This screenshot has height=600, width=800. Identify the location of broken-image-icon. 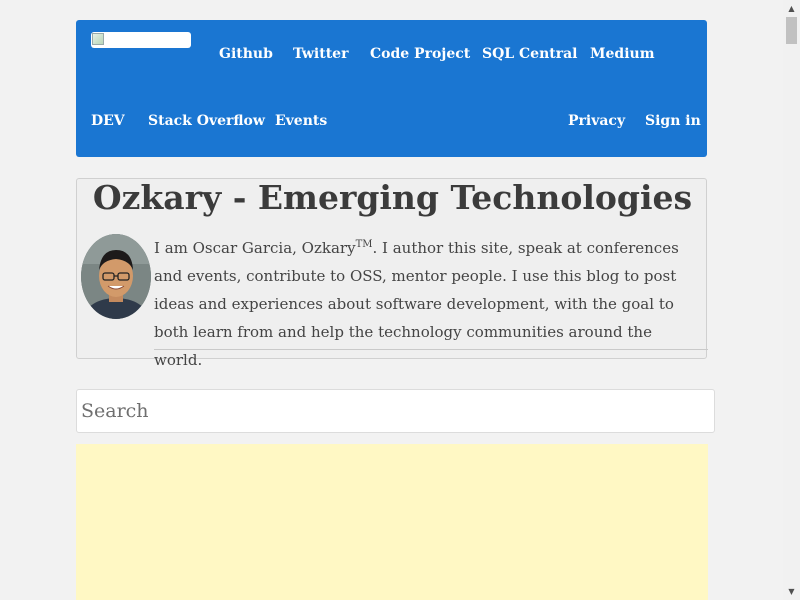
(98, 39).